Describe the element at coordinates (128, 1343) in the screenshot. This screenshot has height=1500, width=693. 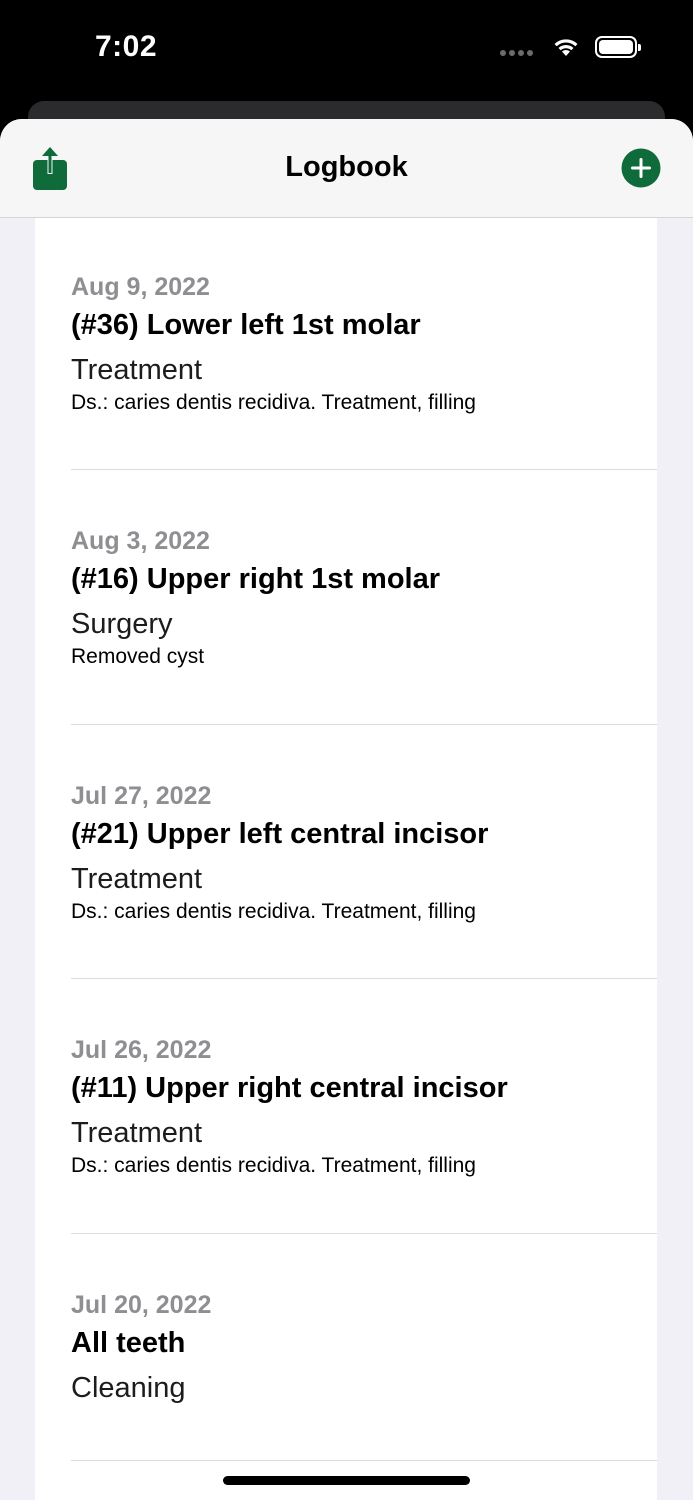
I see `entry-tooth: All teeth` at that location.